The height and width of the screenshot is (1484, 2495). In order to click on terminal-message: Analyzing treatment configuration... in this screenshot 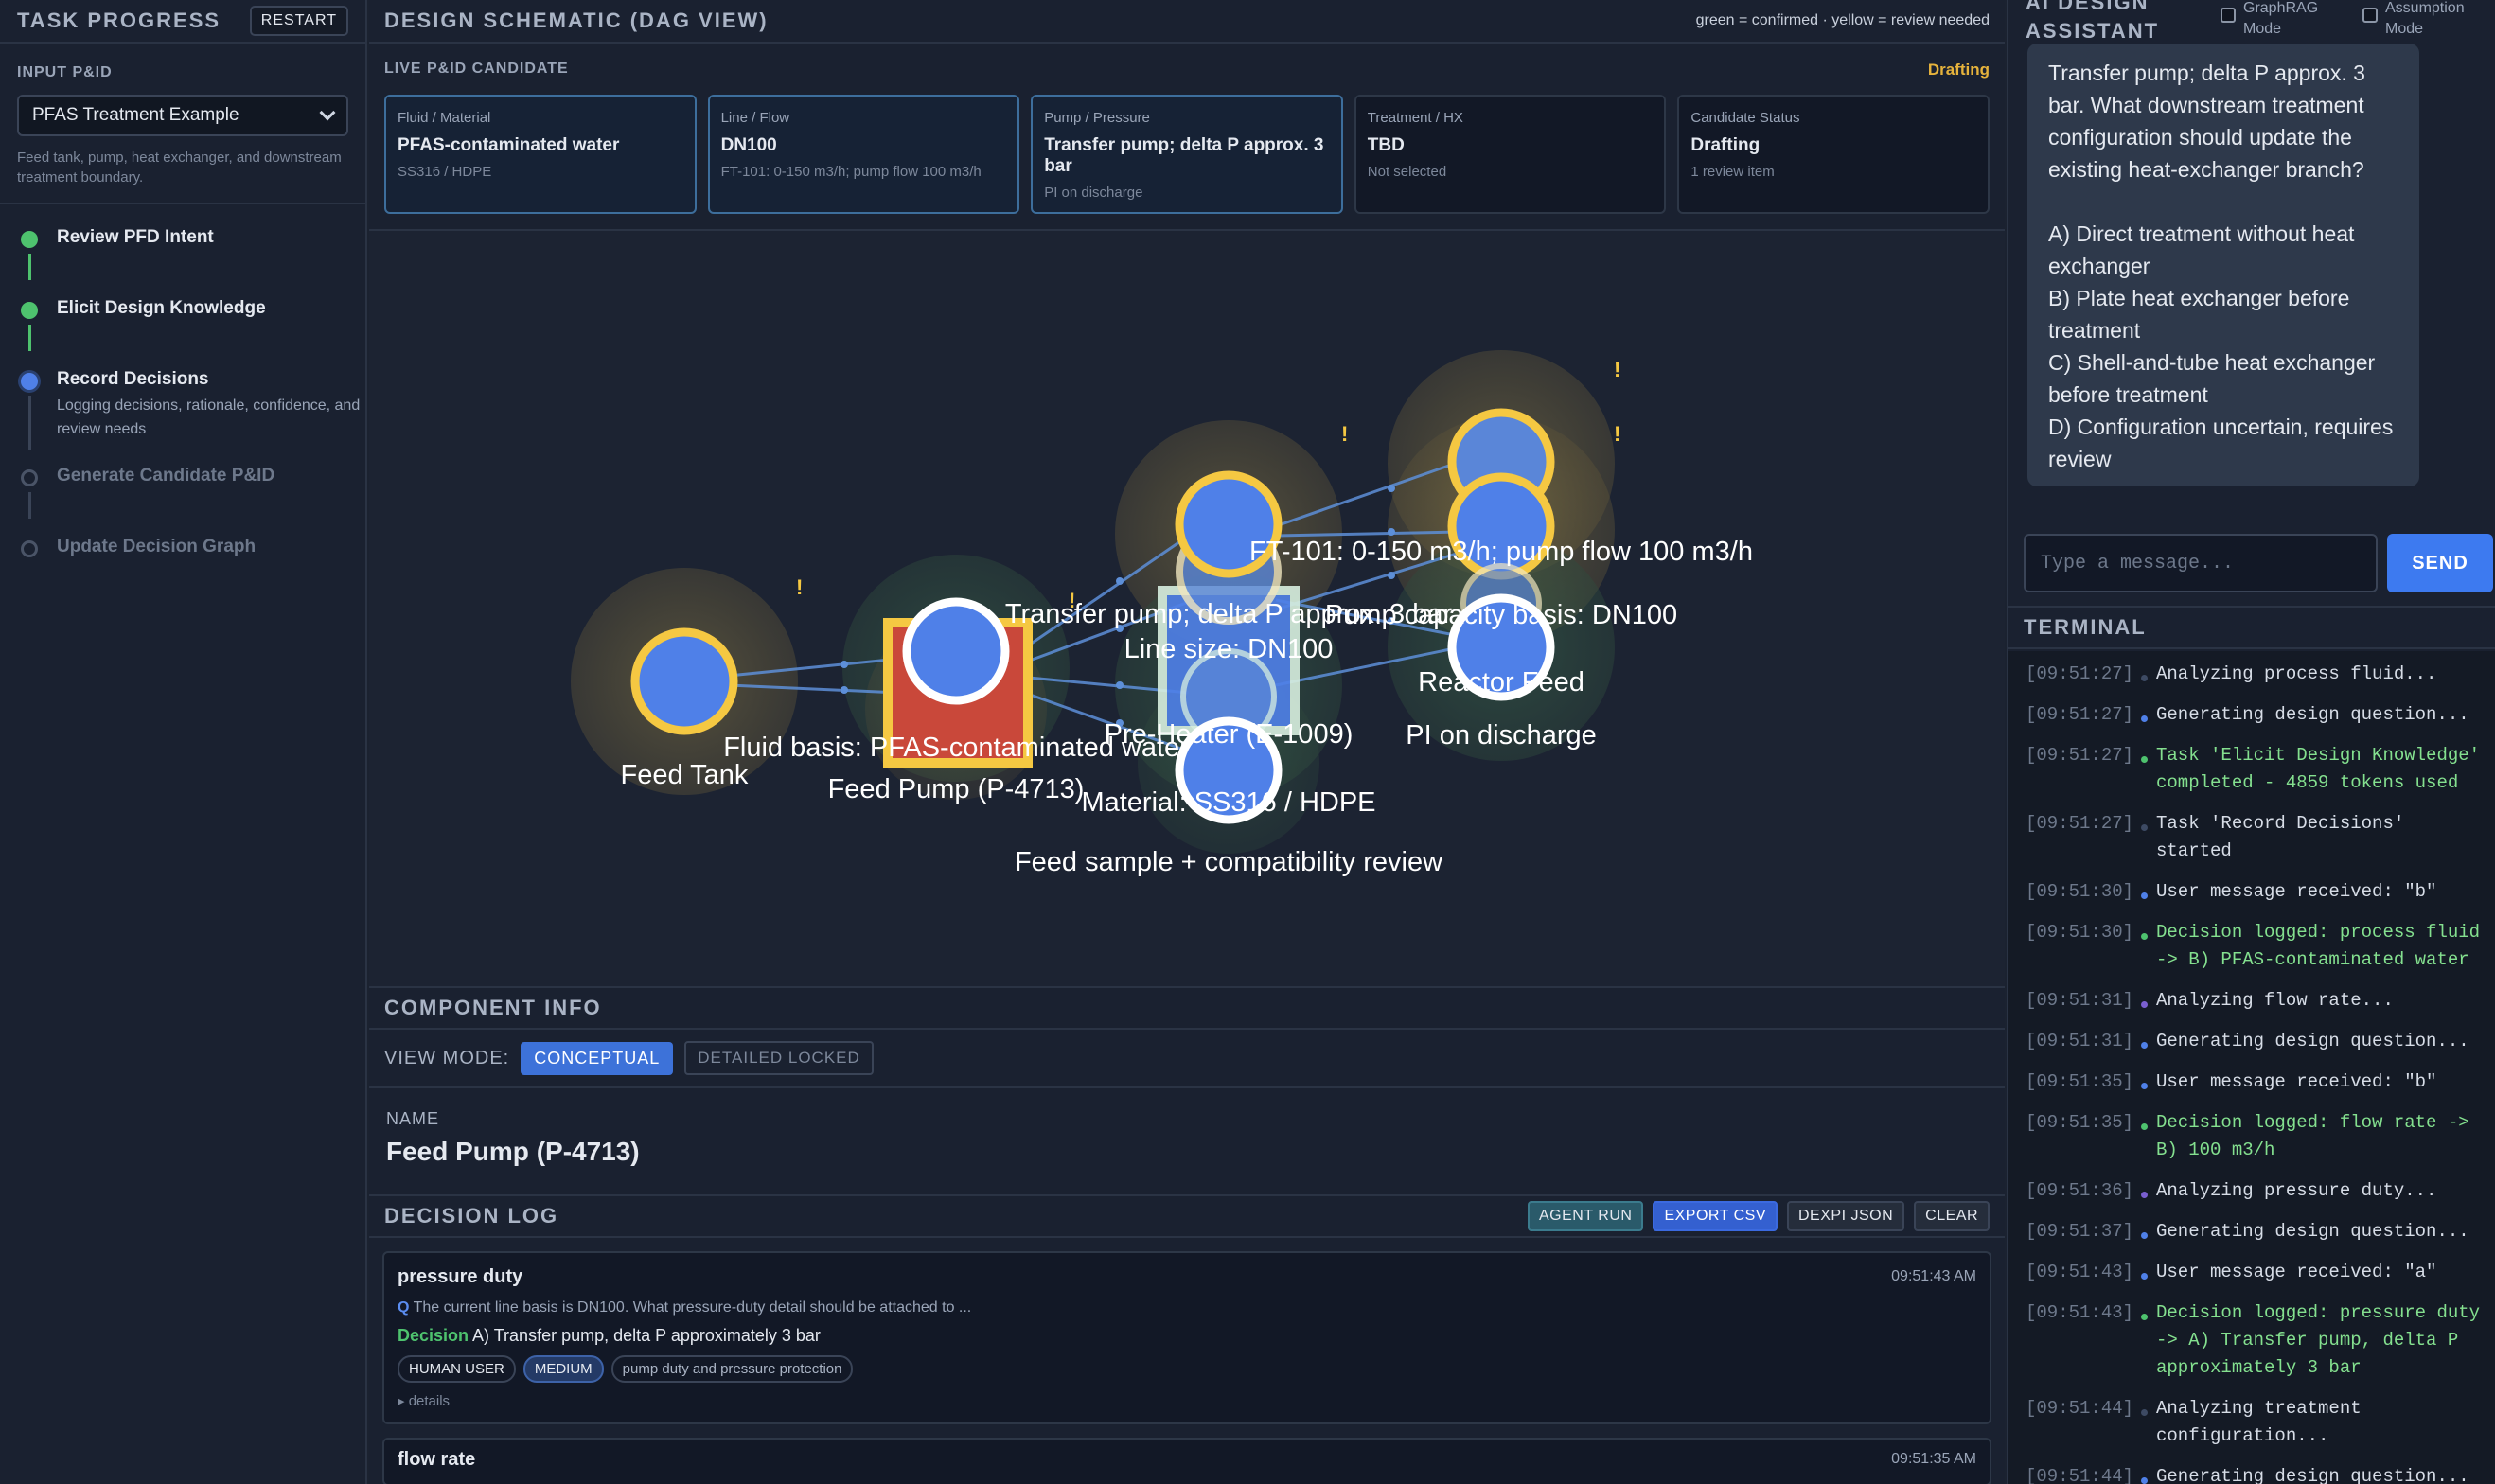, I will do `click(2259, 1422)`.